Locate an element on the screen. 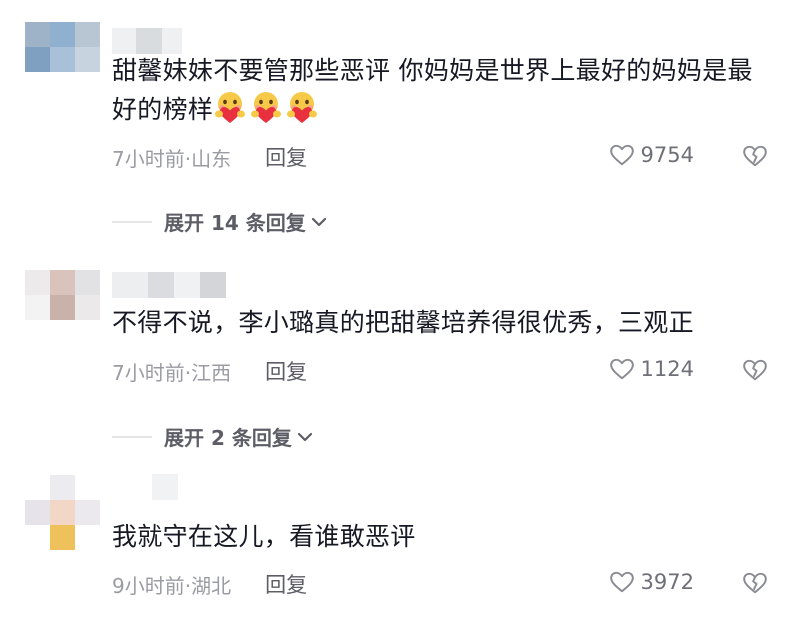 The height and width of the screenshot is (630, 800). comment-text: 不得不说，李小璐真的把甜馨培养得很优秀，三观正 is located at coordinates (441, 323).